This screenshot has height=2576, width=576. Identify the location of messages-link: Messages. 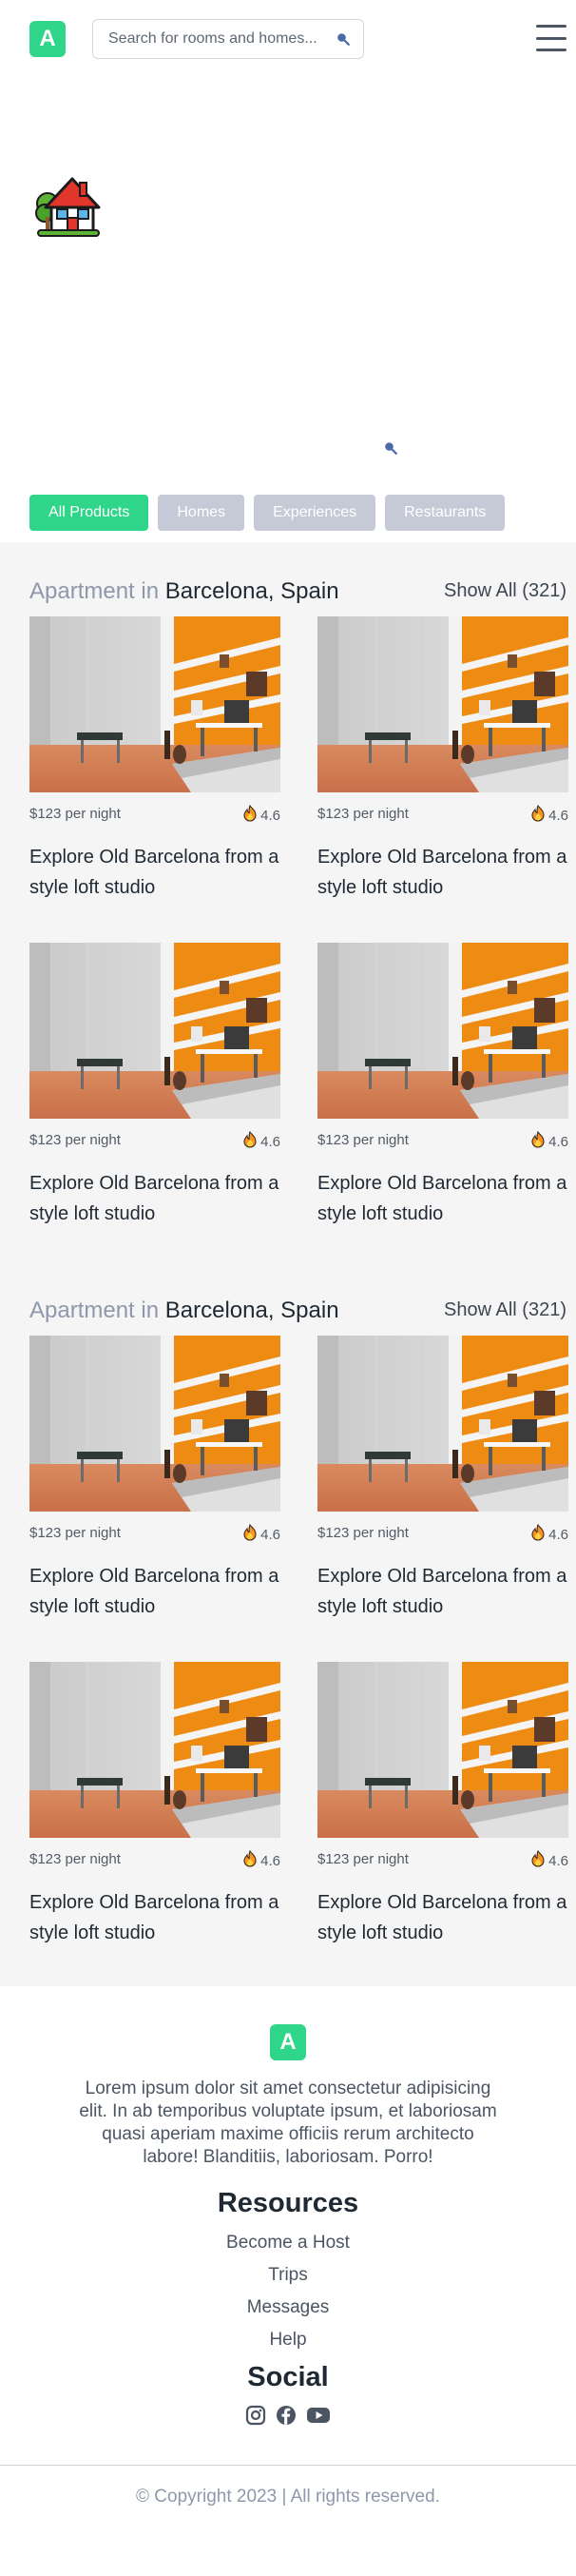
(288, 2308).